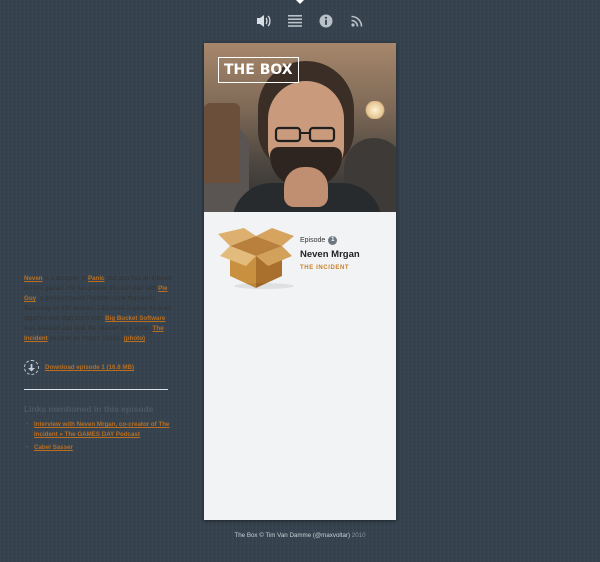  I want to click on episode-header: Episode 1 Neven Mrgan THE INCIDENT, so click(300, 252).